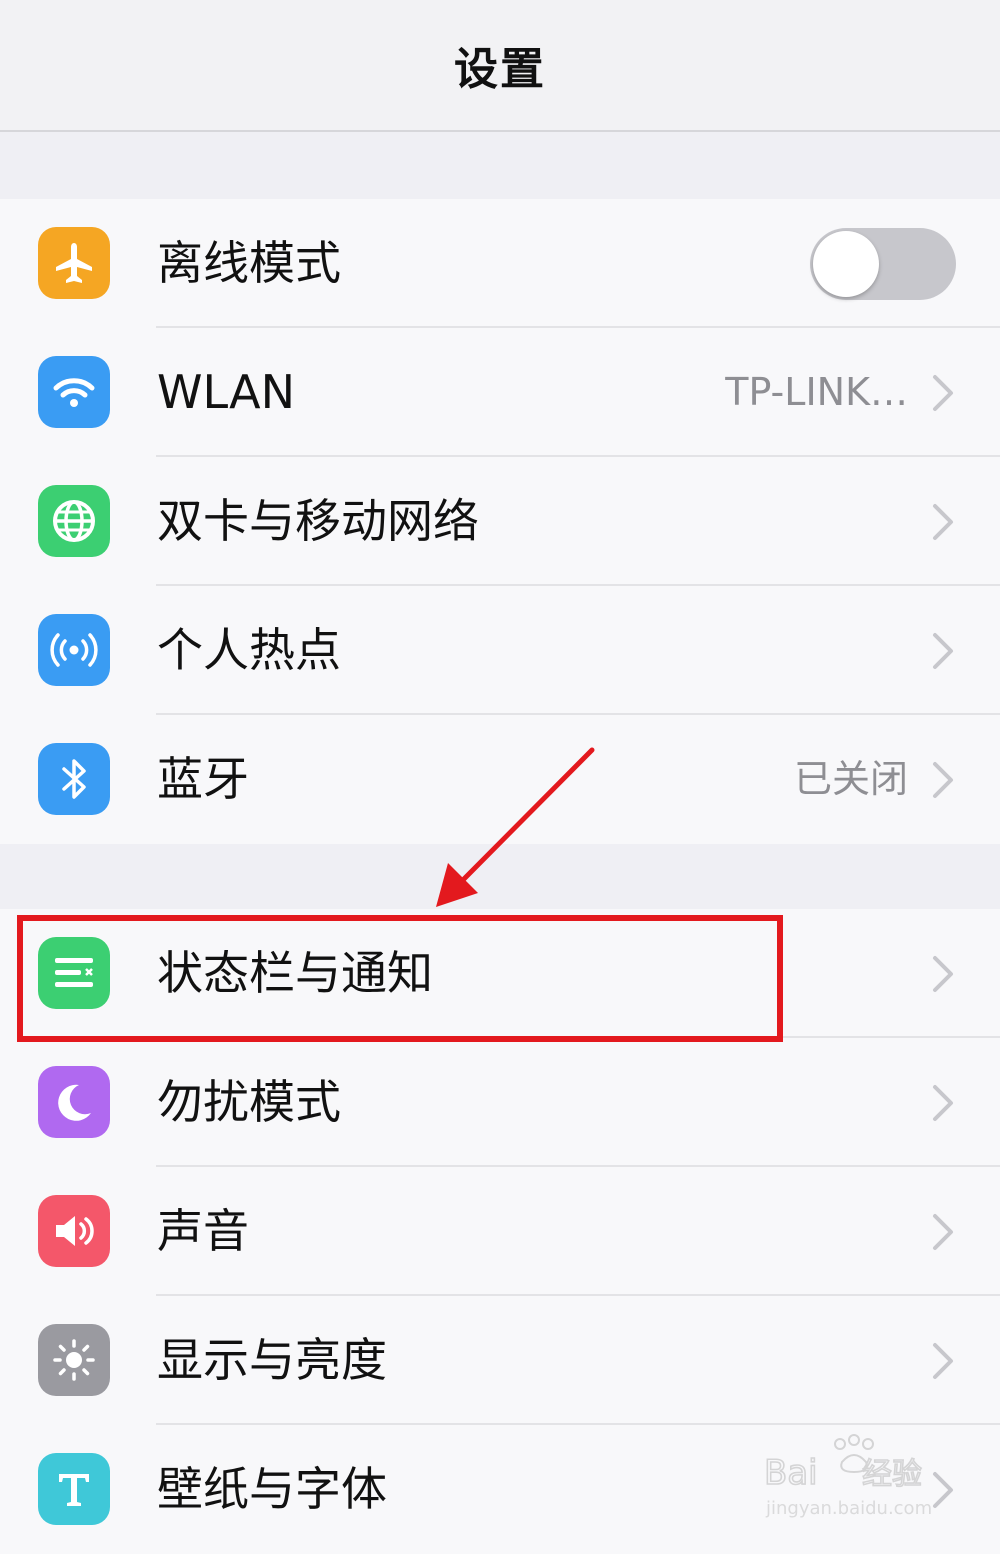 The height and width of the screenshot is (1554, 1000). I want to click on bluetooth-icon, so click(74, 779).